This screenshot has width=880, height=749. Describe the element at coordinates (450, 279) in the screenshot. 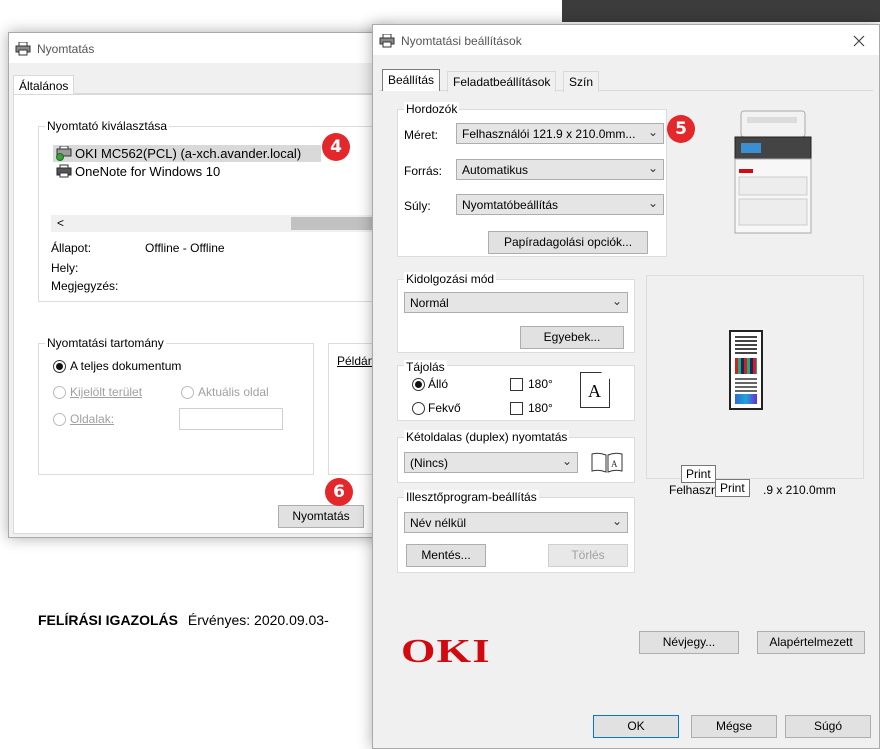

I see `finishing-legend: Kidolgozási mód` at that location.